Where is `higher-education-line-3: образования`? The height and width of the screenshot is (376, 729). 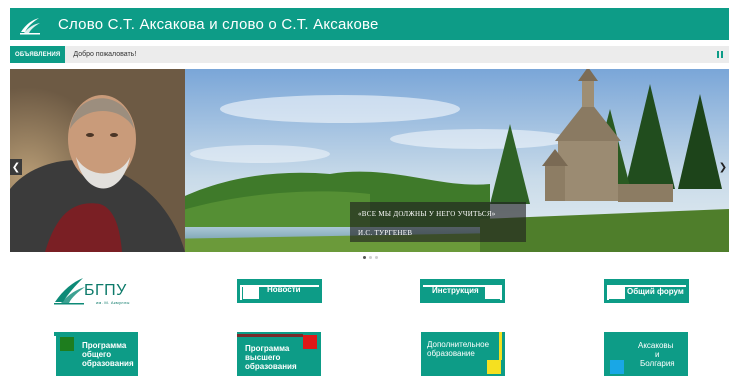
higher-education-line-3: образования is located at coordinates (271, 366).